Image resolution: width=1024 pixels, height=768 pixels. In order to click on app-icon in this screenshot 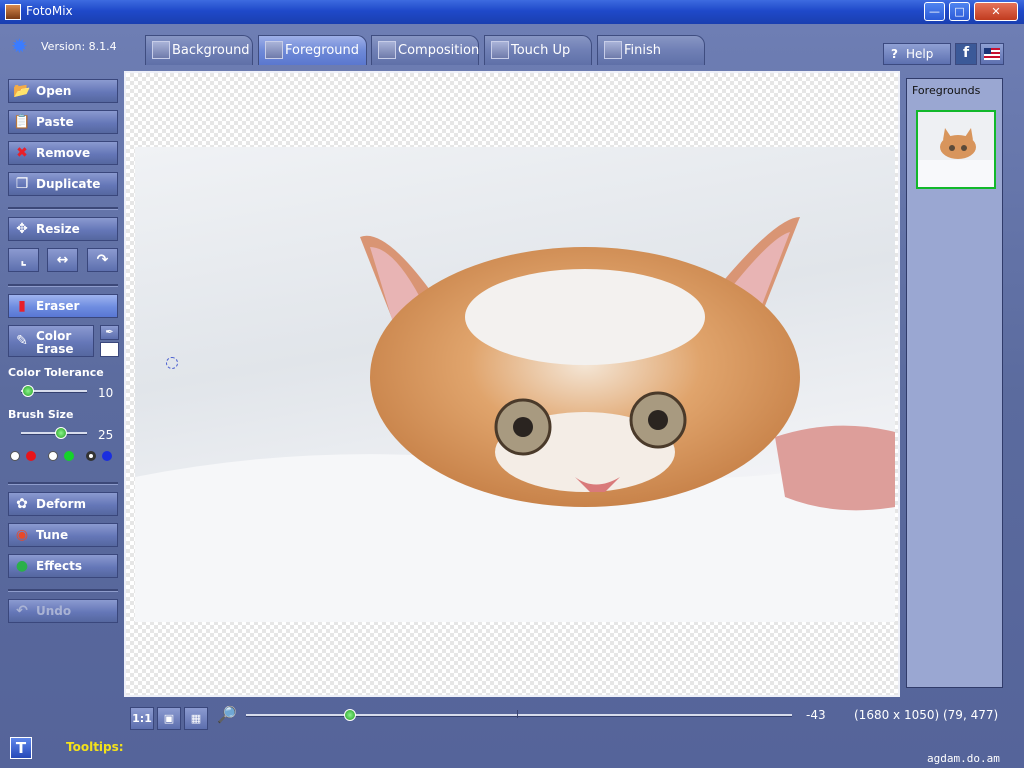, I will do `click(13, 12)`.